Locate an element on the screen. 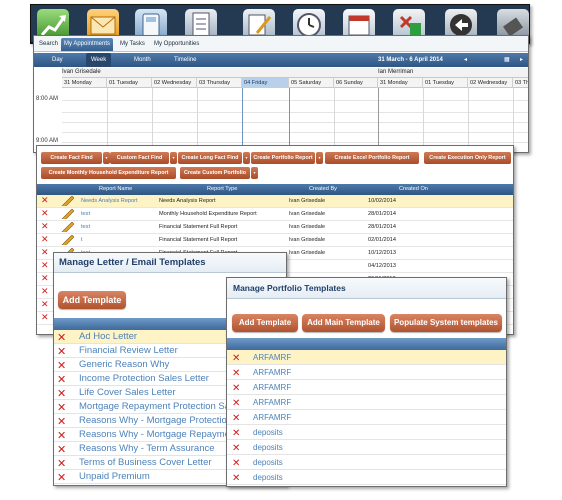 The width and height of the screenshot is (562, 500). create-portfolio-report-button: Create Portfolio Report is located at coordinates (283, 158).